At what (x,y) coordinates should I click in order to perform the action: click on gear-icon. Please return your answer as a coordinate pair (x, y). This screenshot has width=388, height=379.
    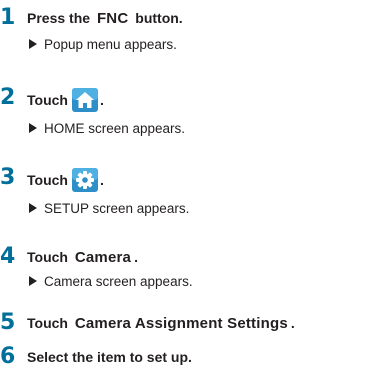
    Looking at the image, I should click on (84, 182).